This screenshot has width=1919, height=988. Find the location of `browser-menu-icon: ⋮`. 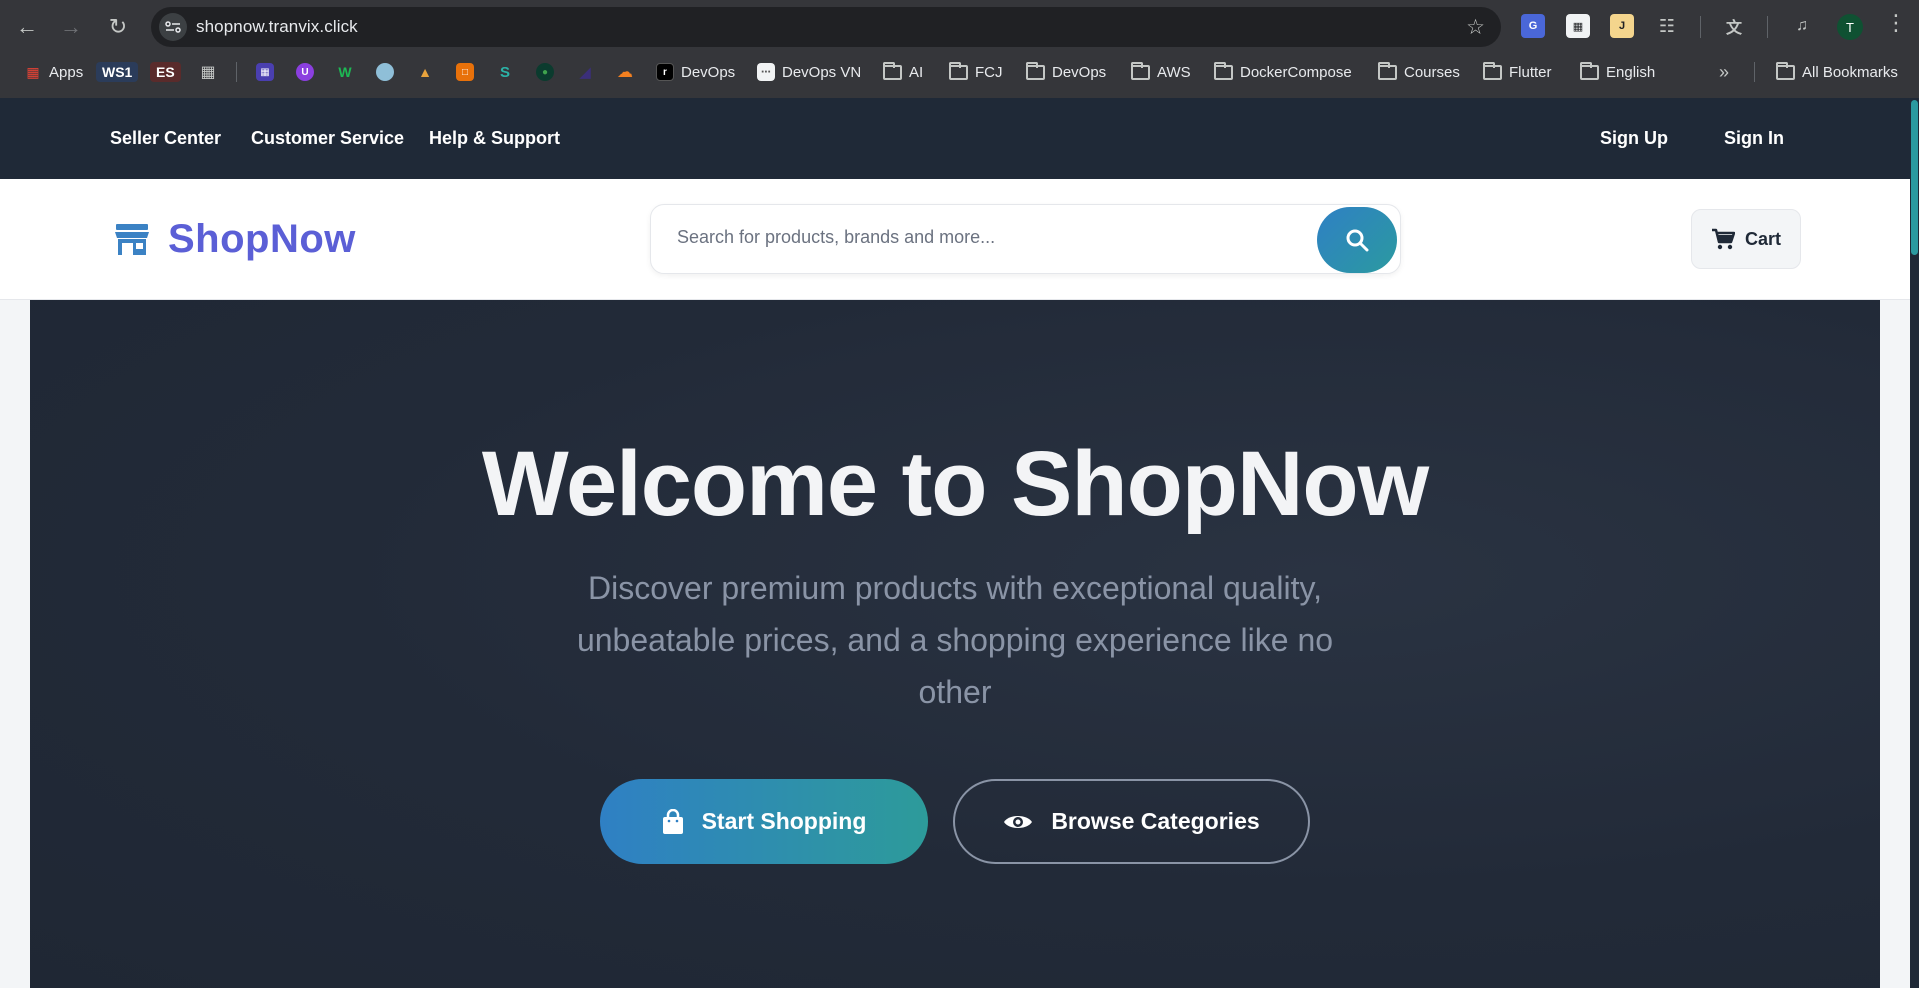

browser-menu-icon: ⋮ is located at coordinates (1896, 23).